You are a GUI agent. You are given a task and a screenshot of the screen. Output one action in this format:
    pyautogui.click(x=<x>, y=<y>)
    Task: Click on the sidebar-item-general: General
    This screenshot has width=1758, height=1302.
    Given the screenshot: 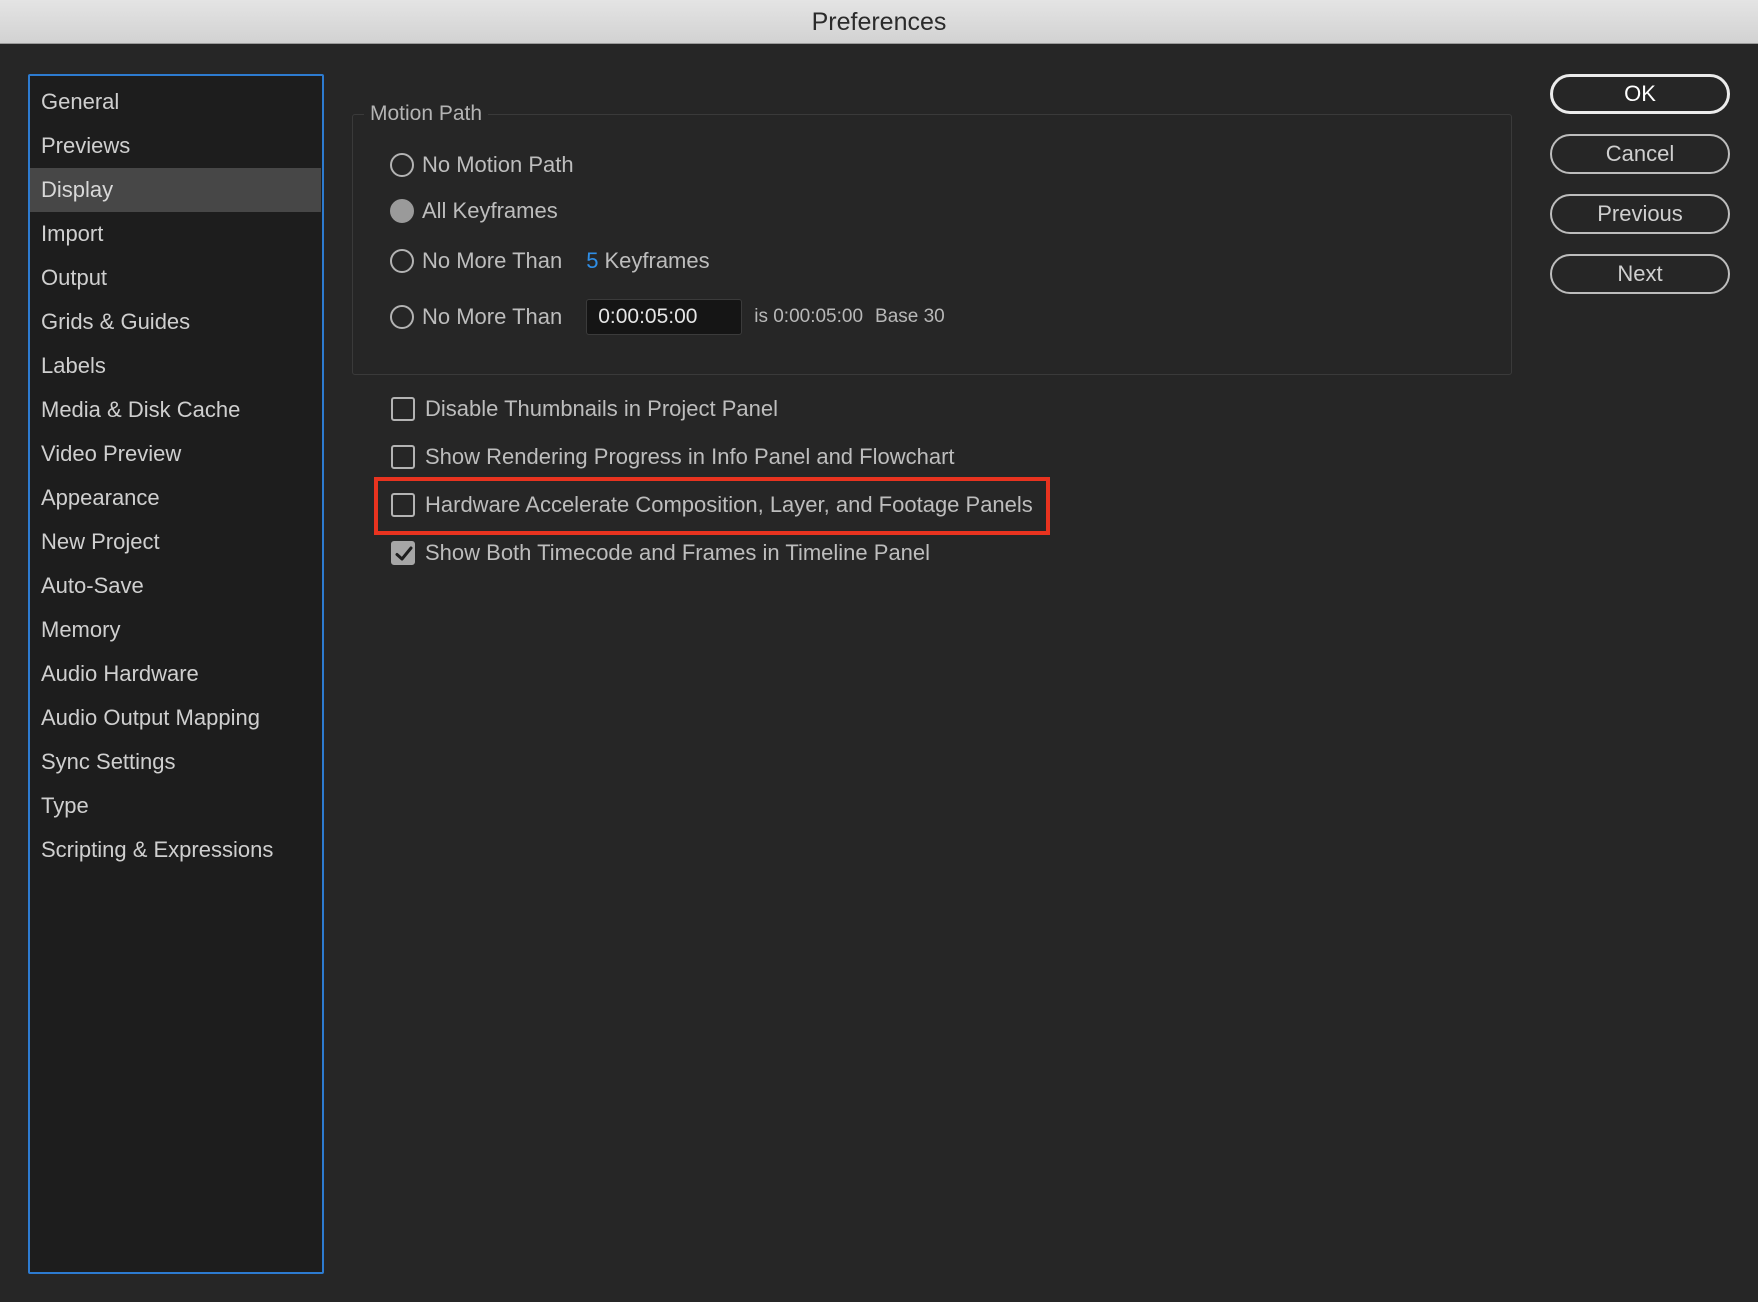 What is the action you would take?
    pyautogui.click(x=176, y=102)
    